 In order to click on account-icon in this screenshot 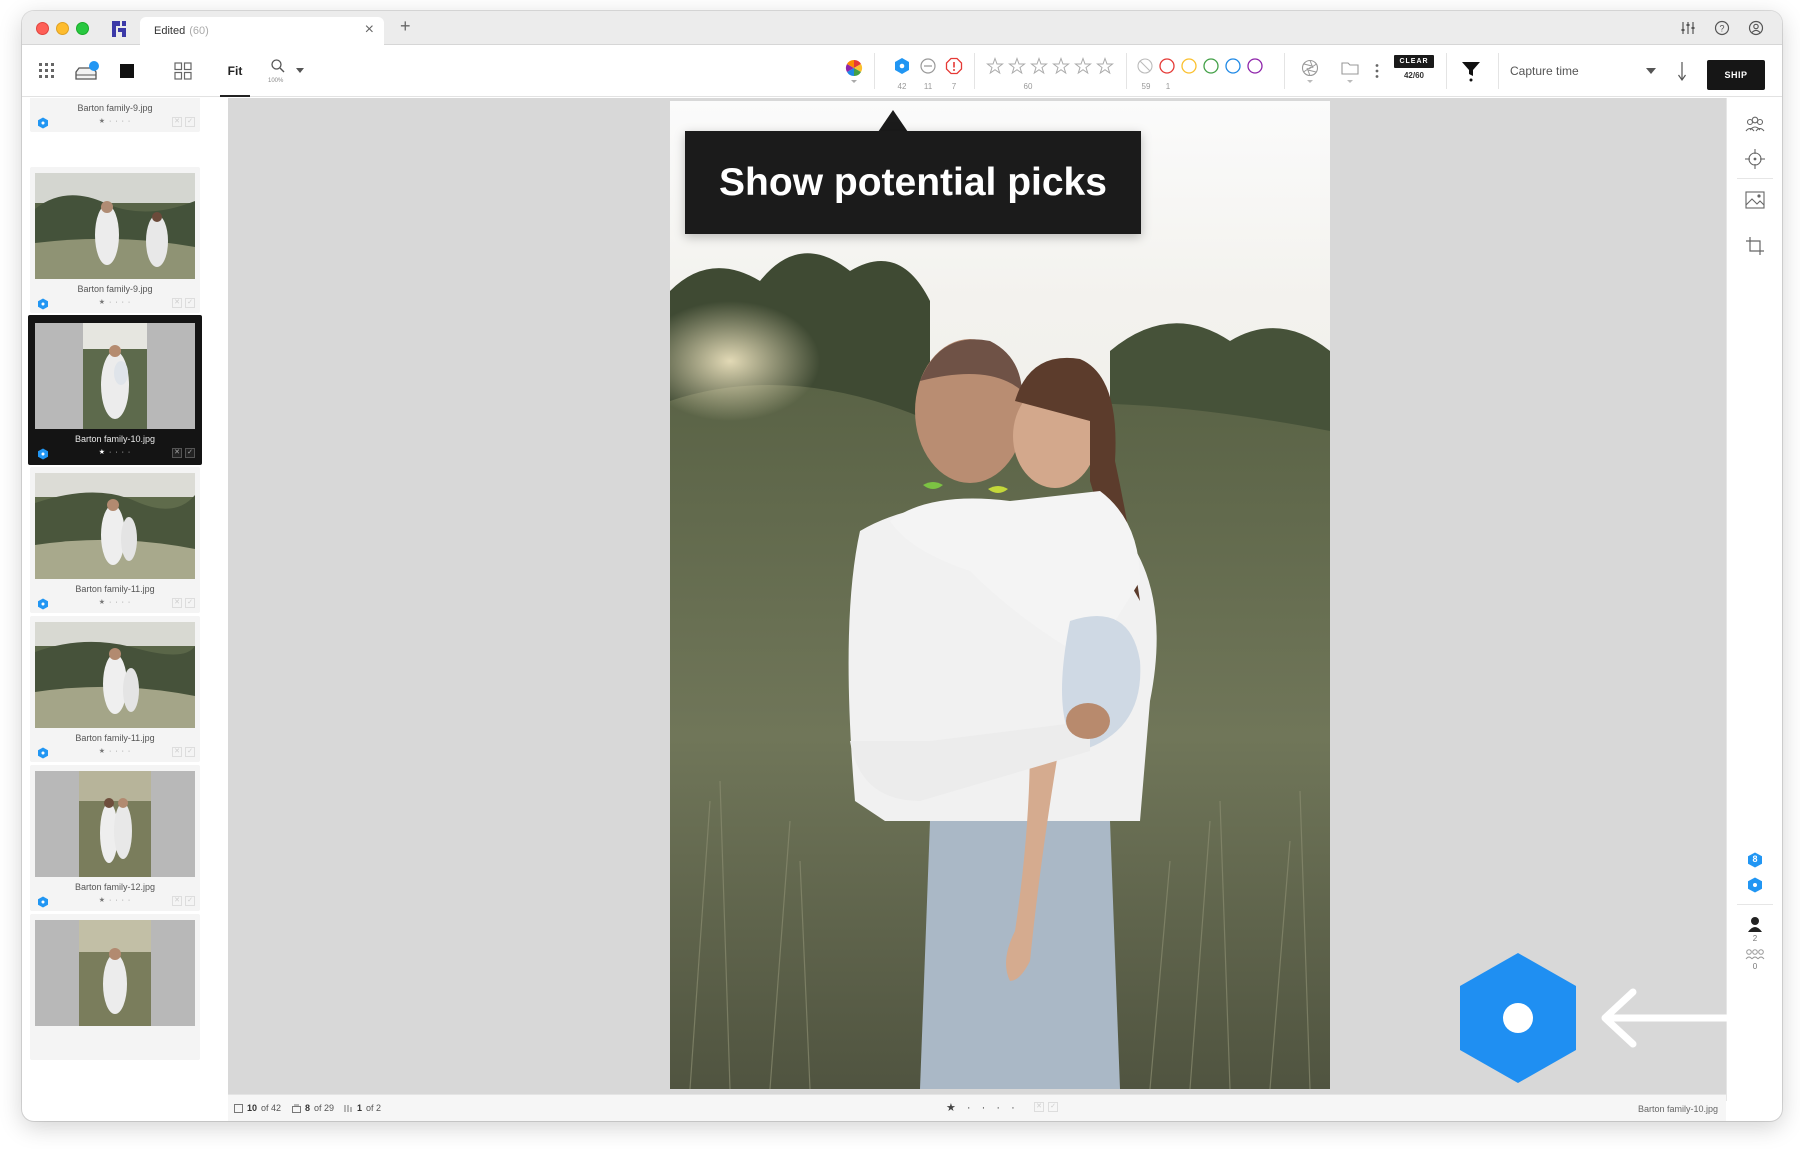, I will do `click(1756, 28)`.